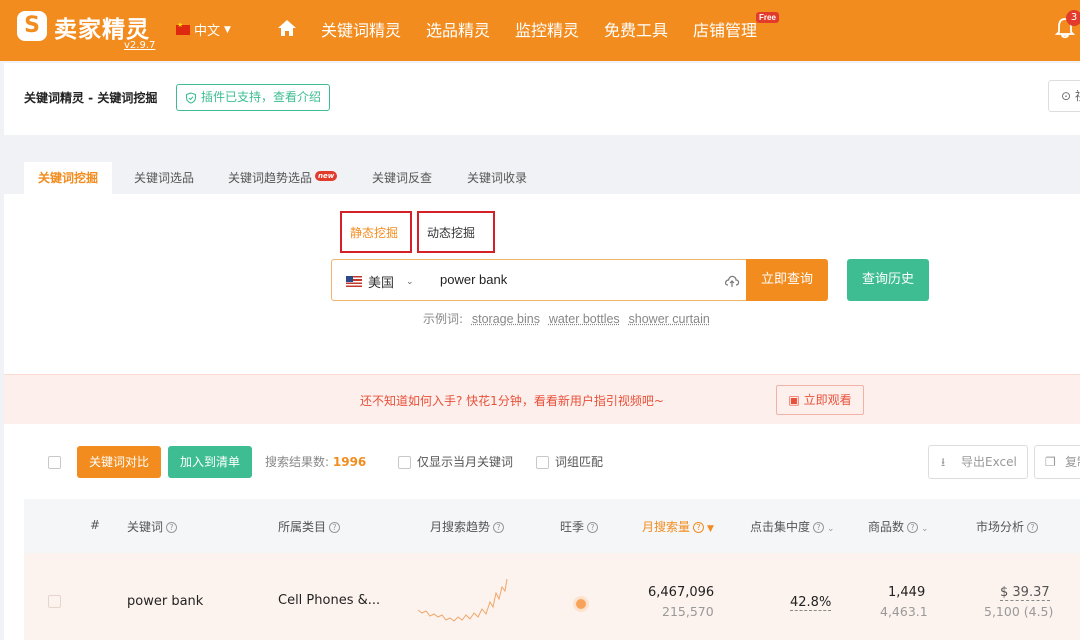 This screenshot has height=640, width=1080. Describe the element at coordinates (681, 592) in the screenshot. I see `monthly-search-volume: 6,467,096` at that location.